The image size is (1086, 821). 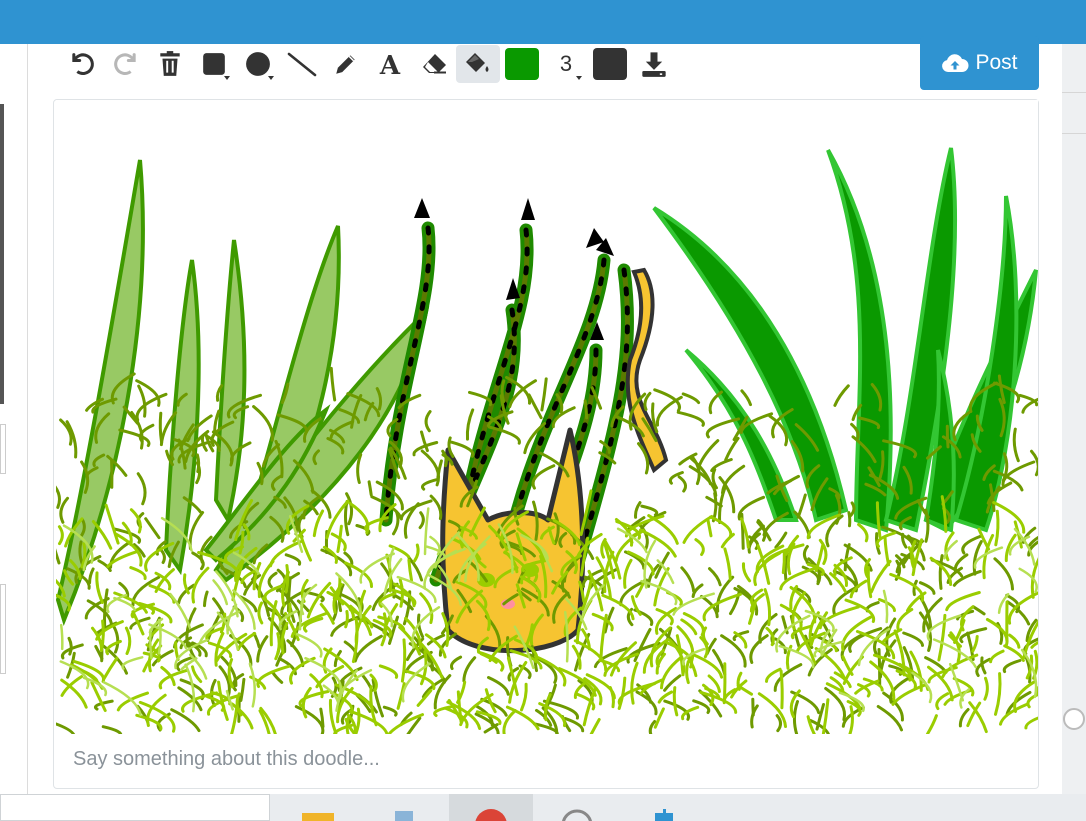 What do you see at coordinates (664, 815) in the screenshot?
I see `generic-app-icon` at bounding box center [664, 815].